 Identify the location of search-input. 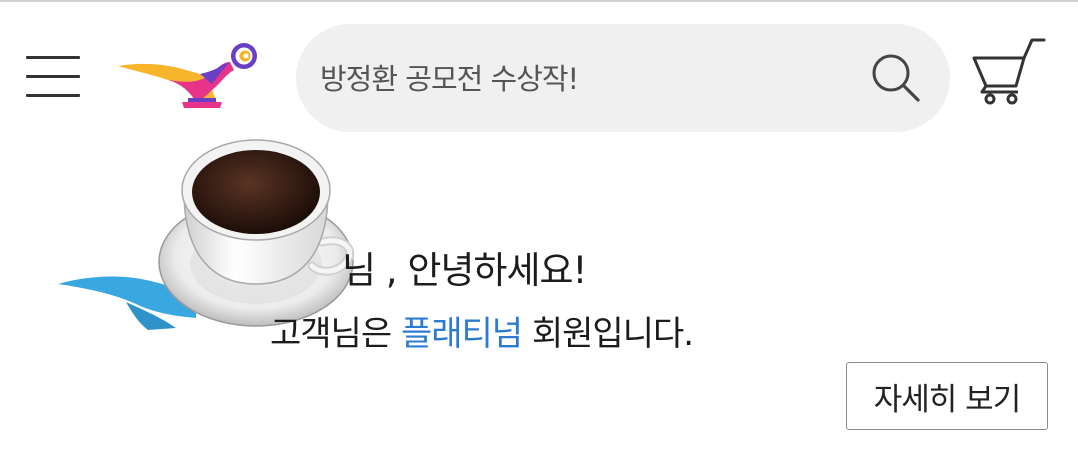
(580, 79).